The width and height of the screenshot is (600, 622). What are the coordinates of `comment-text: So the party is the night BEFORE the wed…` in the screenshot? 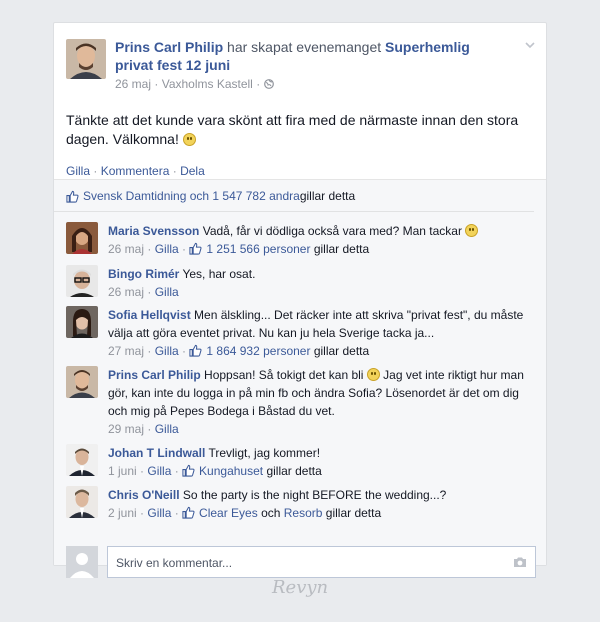 It's located at (313, 495).